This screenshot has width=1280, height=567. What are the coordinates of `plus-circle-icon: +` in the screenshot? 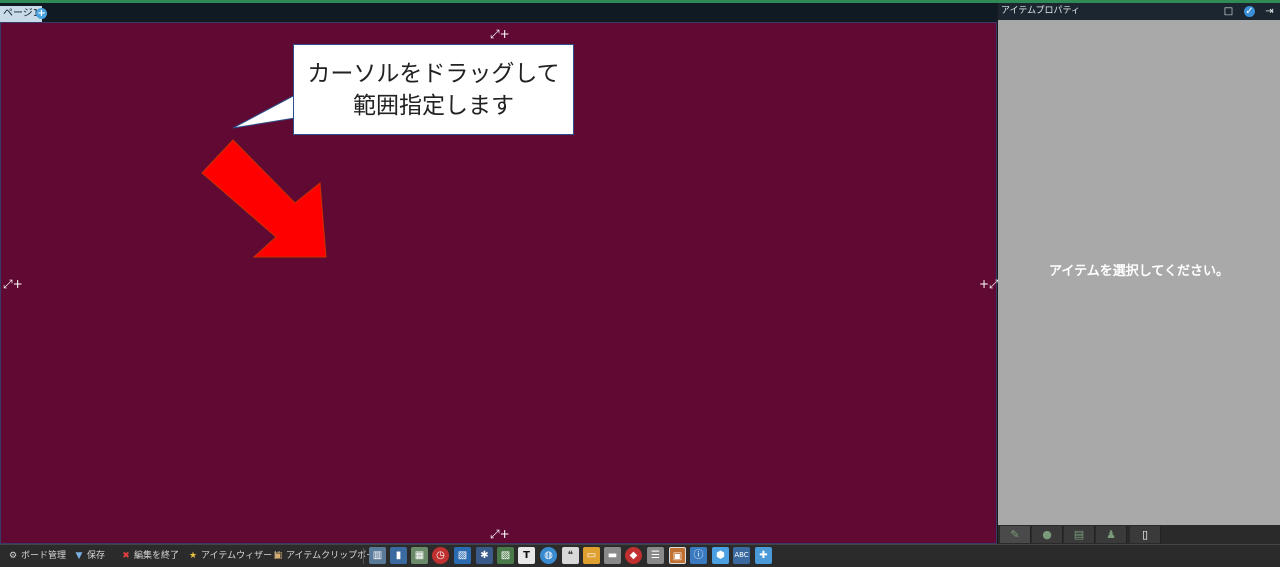 It's located at (41, 13).